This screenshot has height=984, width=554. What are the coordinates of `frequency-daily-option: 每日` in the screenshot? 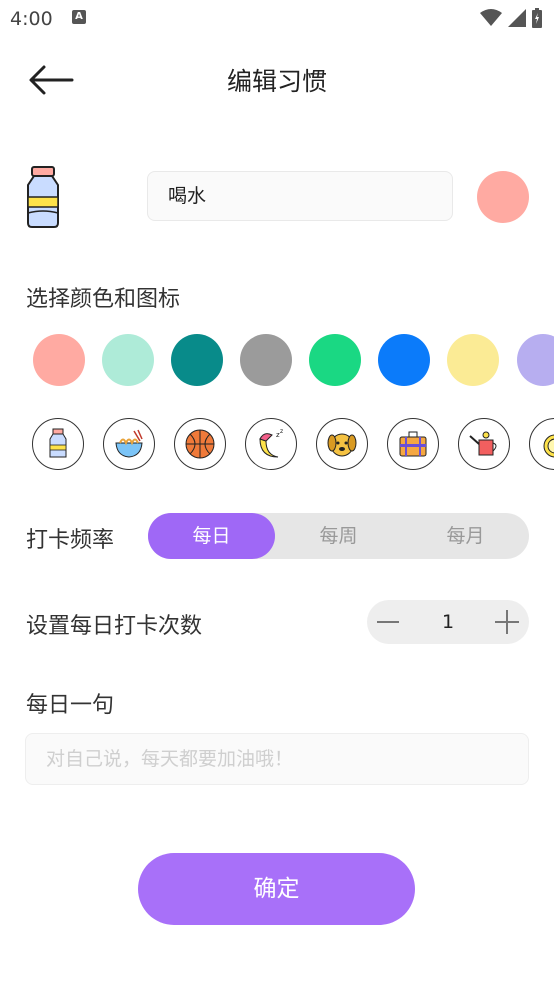 It's located at (211, 536).